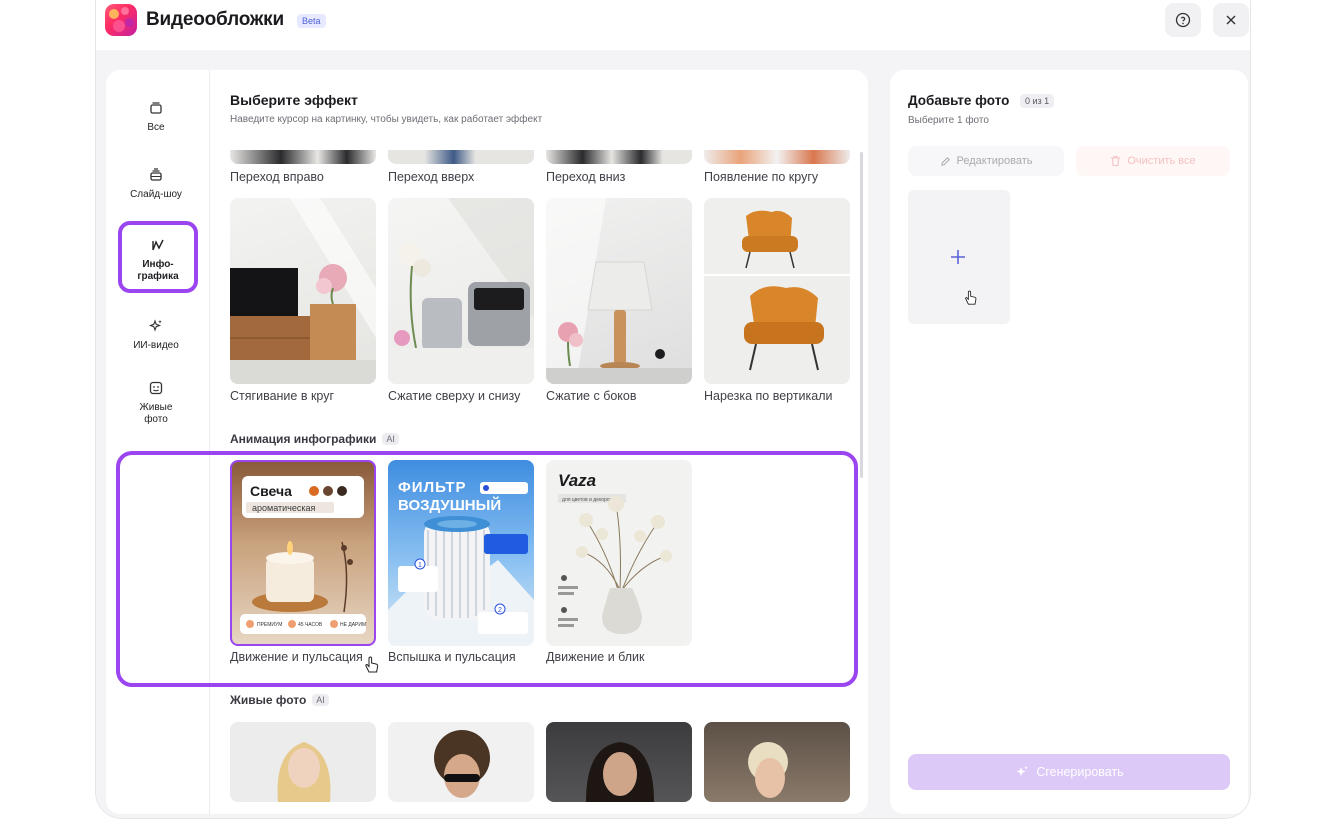 This screenshot has height=820, width=1344. What do you see at coordinates (279, 700) in the screenshot?
I see `section-title-live-photos: Живые фото AI` at bounding box center [279, 700].